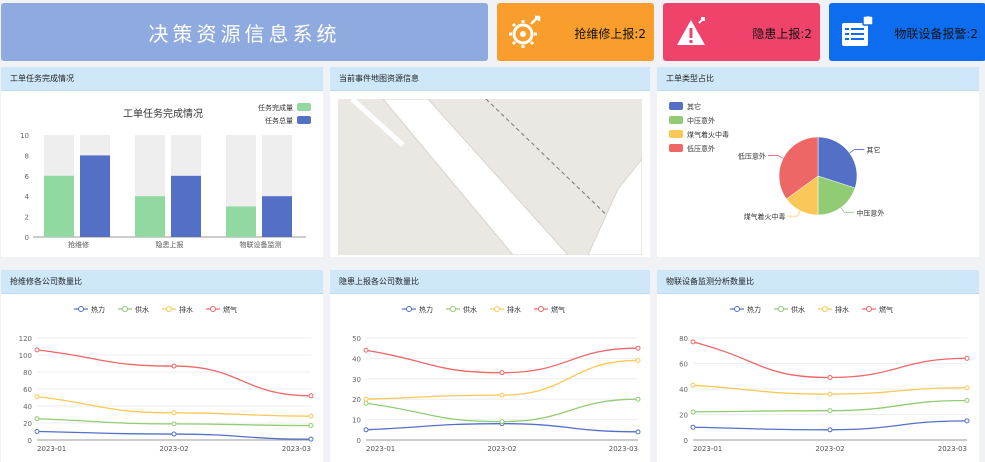  What do you see at coordinates (741, 32) in the screenshot?
I see `hazard-alert-card: 隐患上报:2` at bounding box center [741, 32].